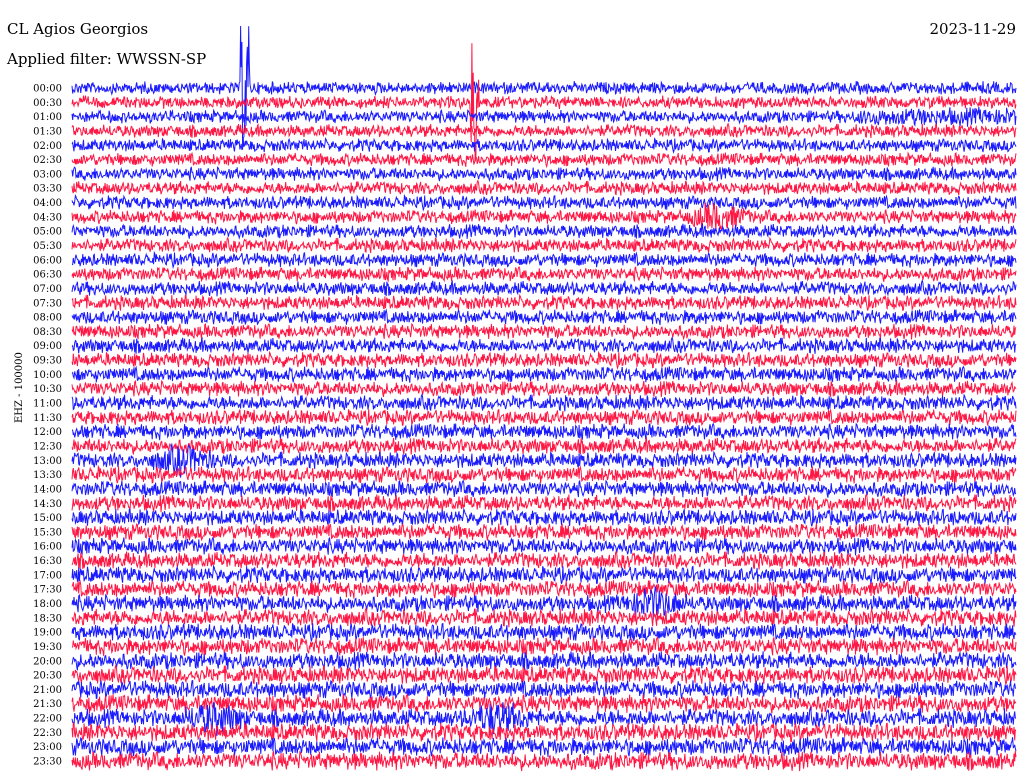 This screenshot has width=1024, height=780. Describe the element at coordinates (47, 361) in the screenshot. I see `row-time-label: 09:30` at that location.